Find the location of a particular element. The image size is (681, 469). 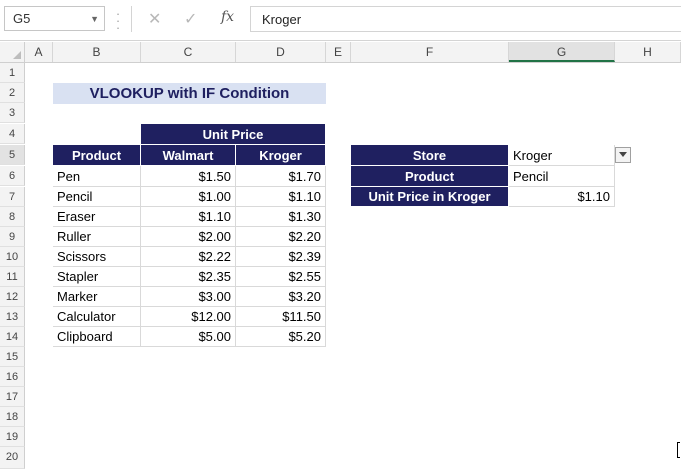

column-header-c: C is located at coordinates (188, 52).